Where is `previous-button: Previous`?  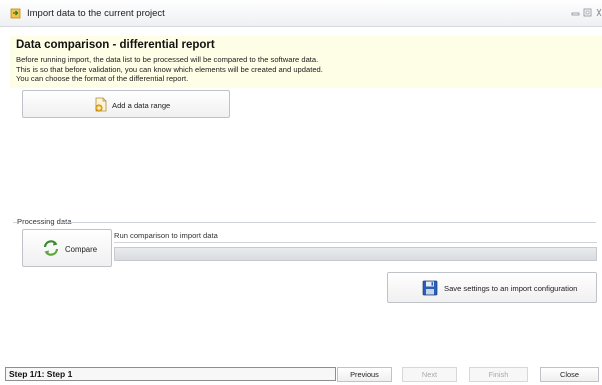
previous-button: Previous is located at coordinates (364, 374).